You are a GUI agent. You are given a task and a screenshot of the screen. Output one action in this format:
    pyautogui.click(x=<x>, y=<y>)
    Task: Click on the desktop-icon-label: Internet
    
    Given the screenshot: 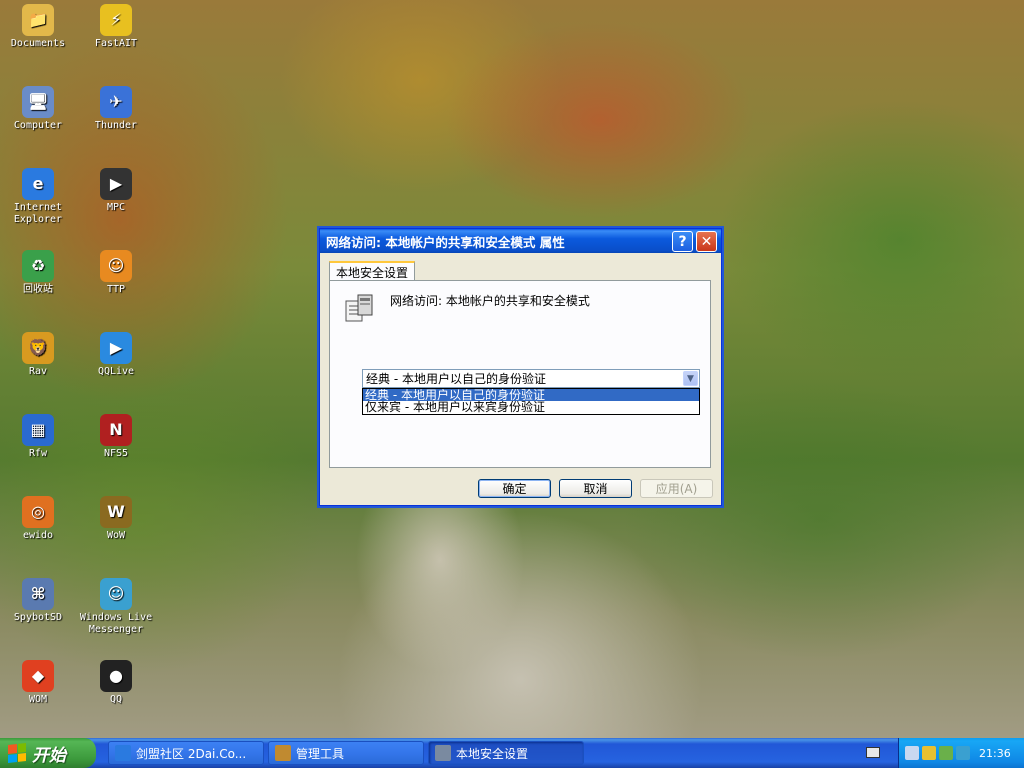 What is the action you would take?
    pyautogui.click(x=38, y=207)
    